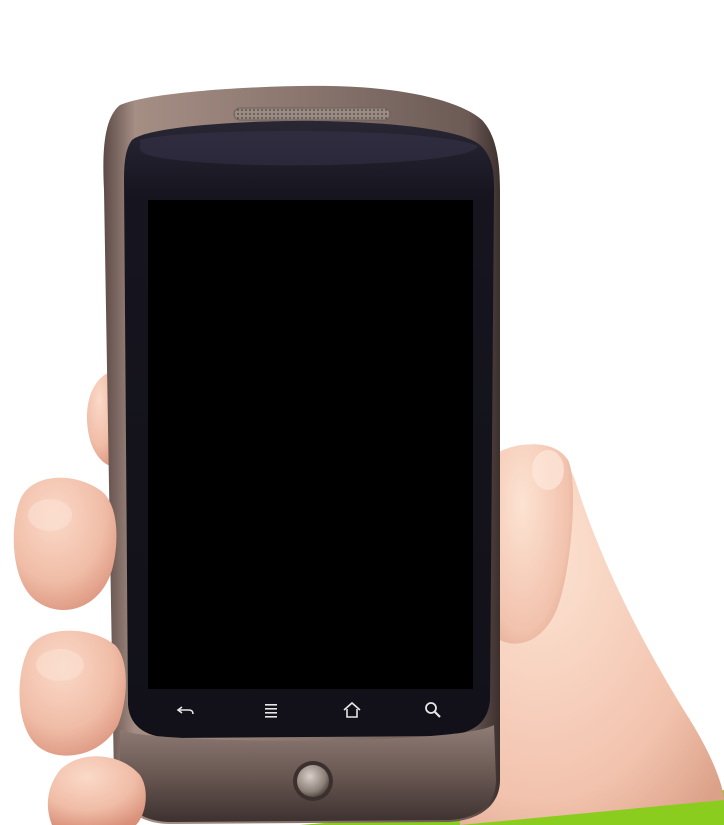  I want to click on menu-button, so click(271, 710).